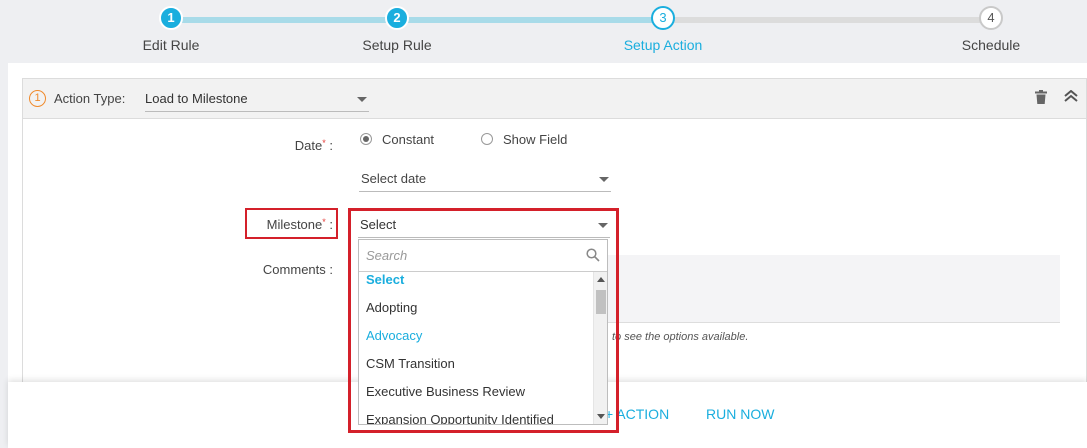  I want to click on step-setup-rule: 2 Setup Rule, so click(397, 29).